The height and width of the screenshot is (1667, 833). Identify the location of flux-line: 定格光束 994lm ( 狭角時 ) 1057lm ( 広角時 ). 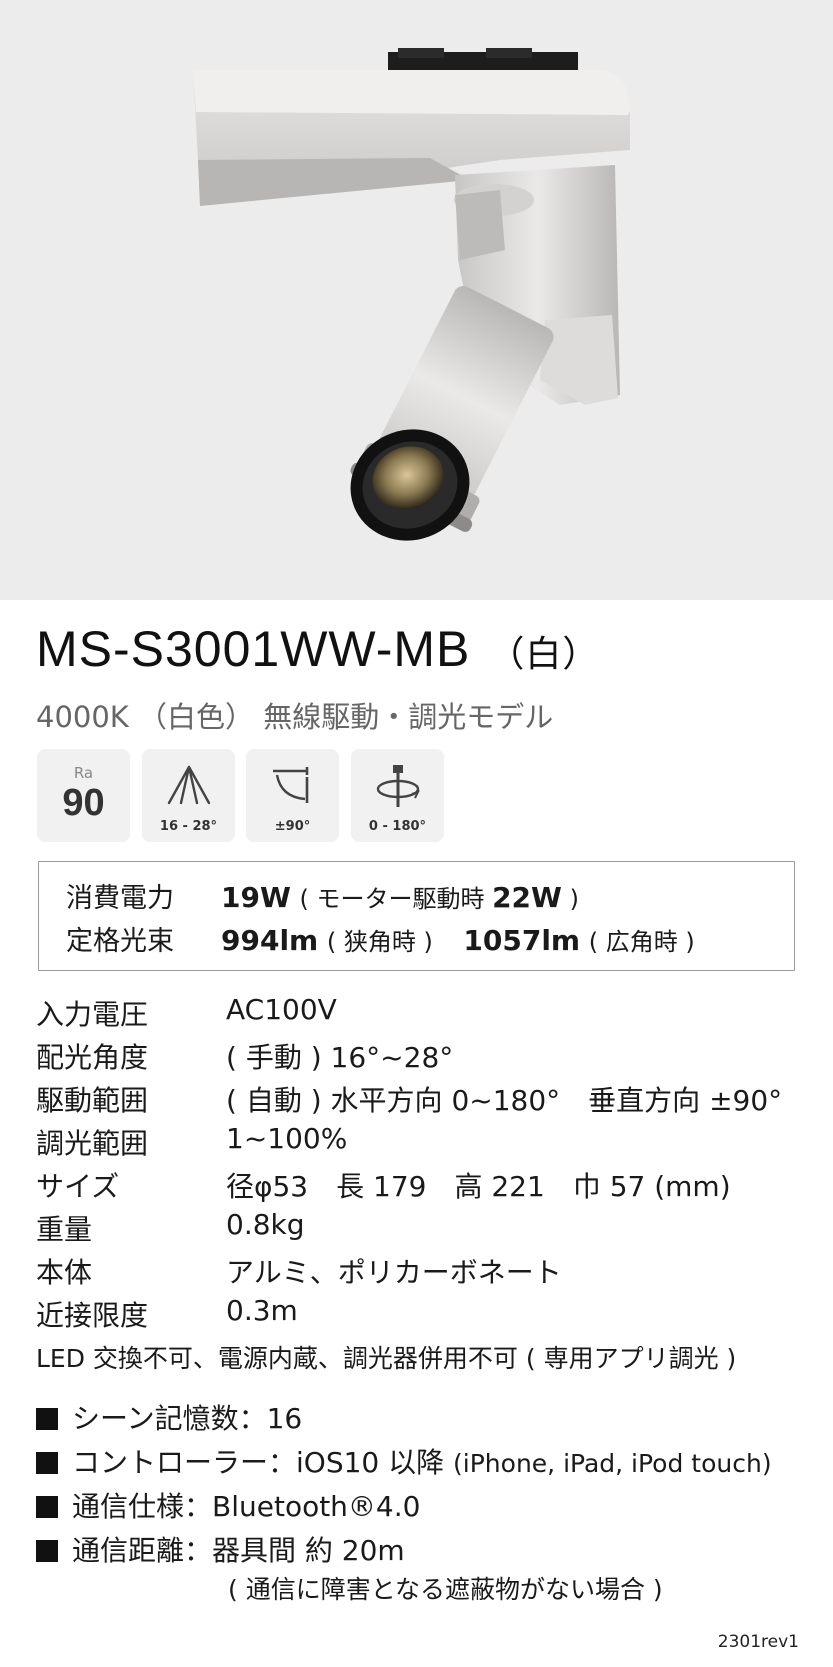
(380, 938).